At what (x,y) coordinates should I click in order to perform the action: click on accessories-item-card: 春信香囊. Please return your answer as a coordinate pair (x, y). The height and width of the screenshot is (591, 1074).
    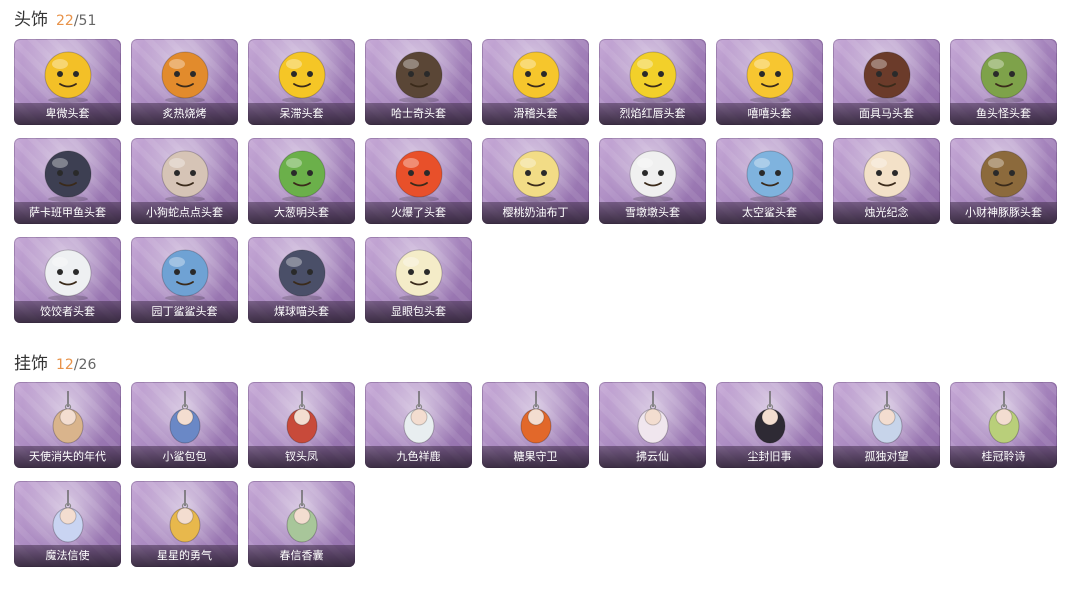
    Looking at the image, I should click on (301, 524).